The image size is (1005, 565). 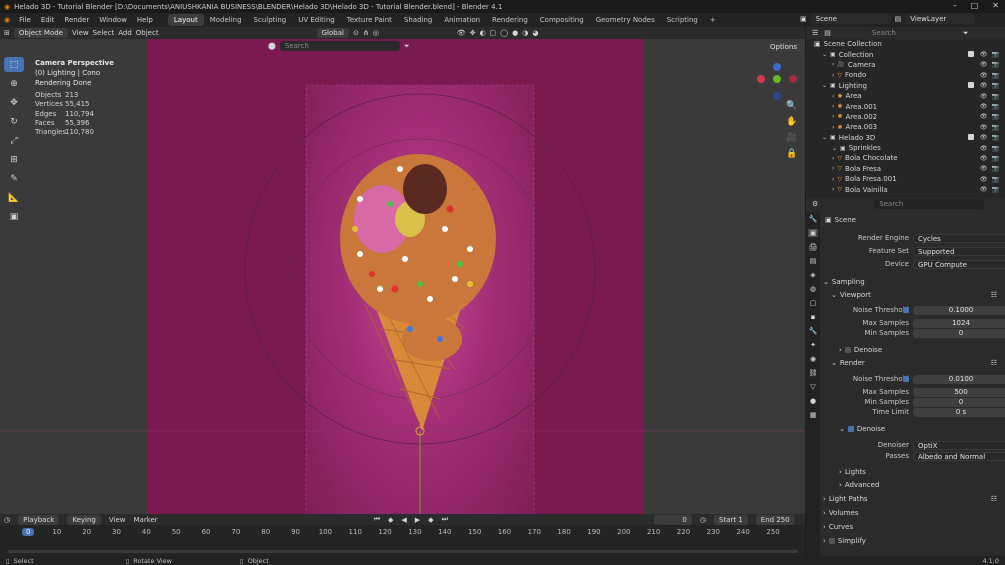 I want to click on timeline-scrollbar, so click(x=403, y=551).